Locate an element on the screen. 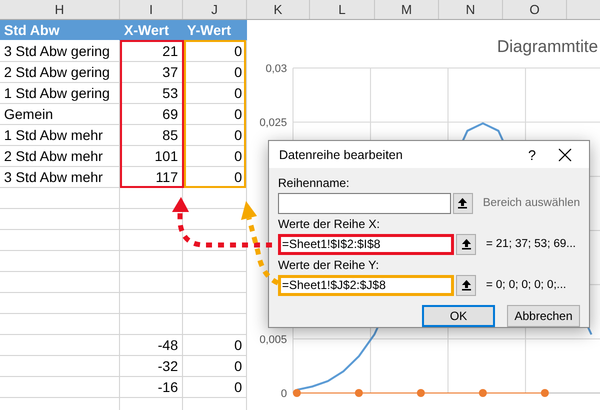 The height and width of the screenshot is (410, 600). input-field is located at coordinates (365, 203).